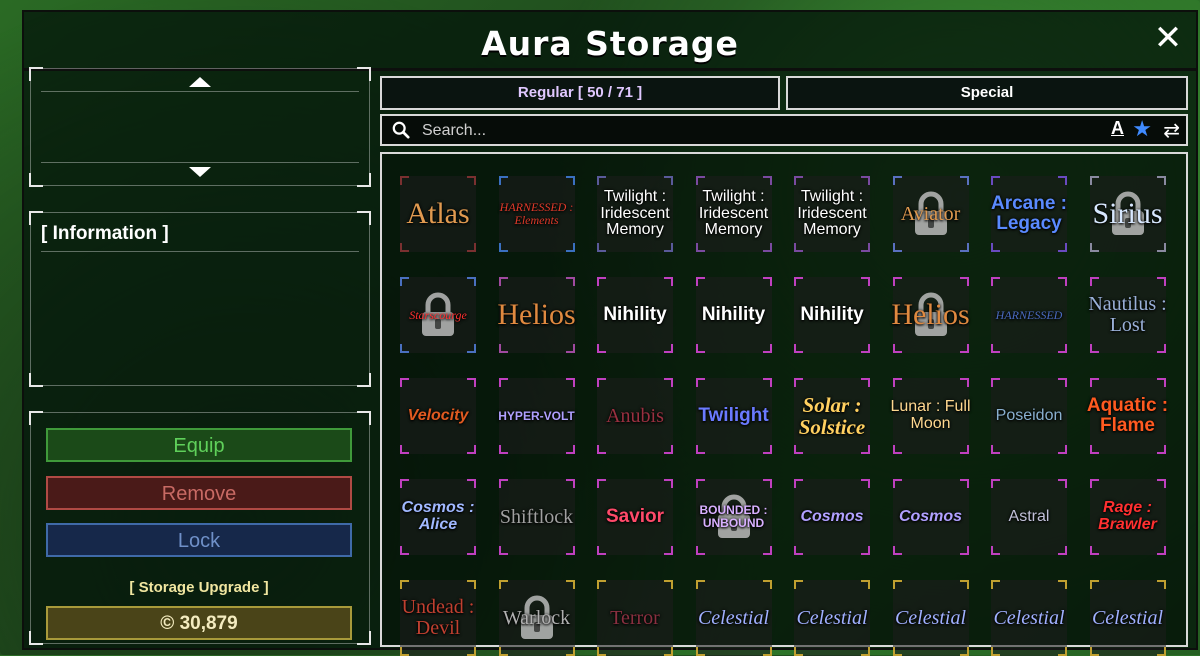 Image resolution: width=1200 pixels, height=656 pixels. I want to click on aura-slot: Twilight, so click(733, 416).